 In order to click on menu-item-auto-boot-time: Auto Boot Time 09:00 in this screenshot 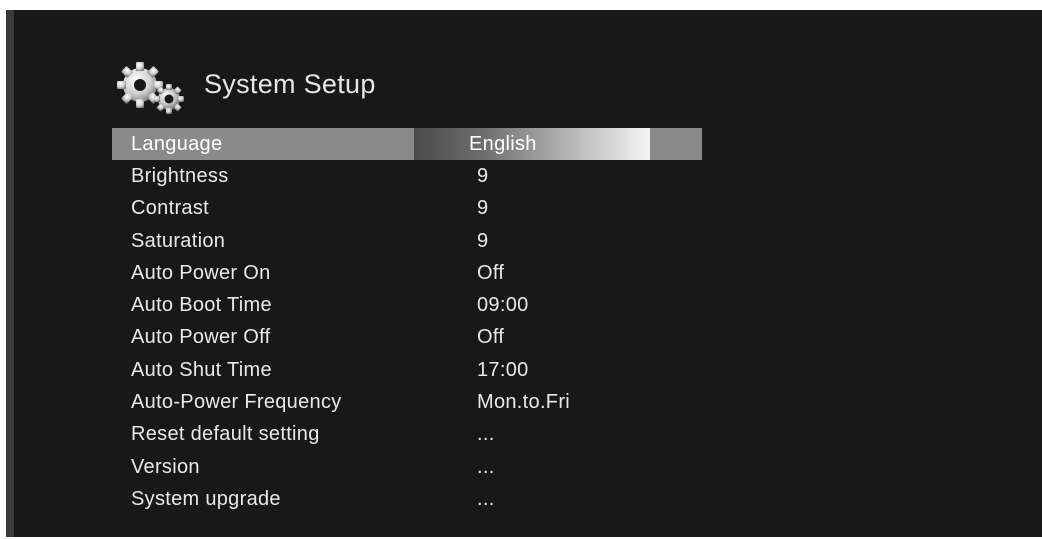, I will do `click(407, 305)`.